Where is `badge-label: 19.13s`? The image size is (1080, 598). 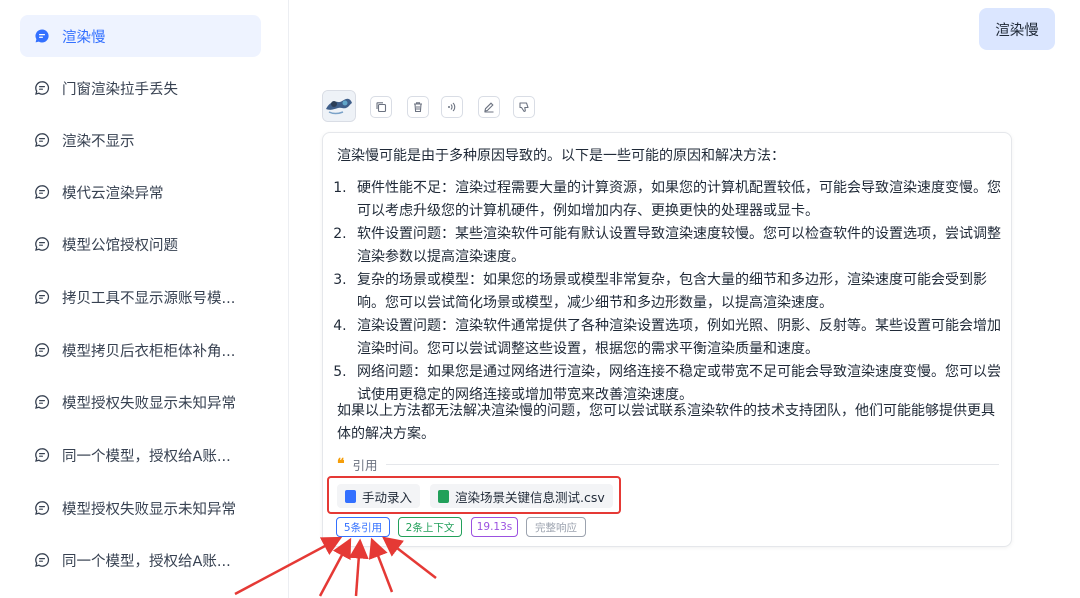 badge-label: 19.13s is located at coordinates (494, 527).